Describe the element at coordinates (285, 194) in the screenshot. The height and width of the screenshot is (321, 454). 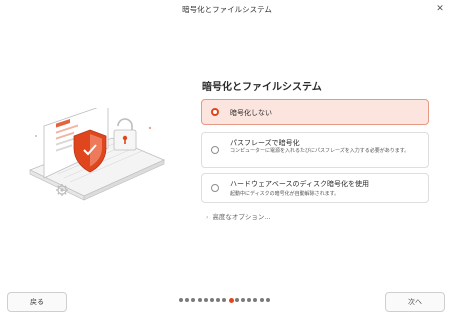
I see `option-description: 起動中にディスクの暗号化が自動解除されます。` at that location.